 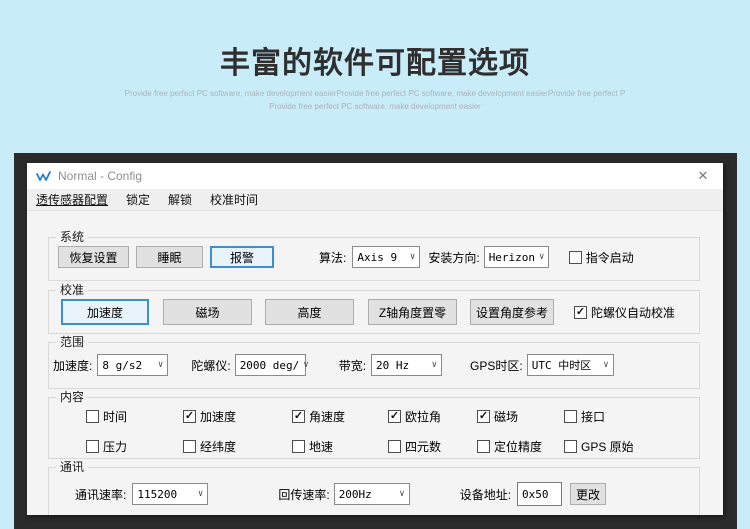 I want to click on content-ground-speed-checkbox: 地速, so click(x=340, y=446).